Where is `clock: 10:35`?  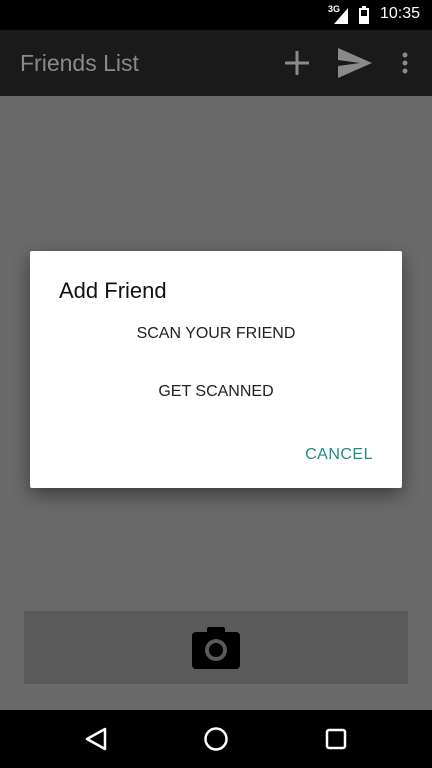 clock: 10:35 is located at coordinates (400, 13).